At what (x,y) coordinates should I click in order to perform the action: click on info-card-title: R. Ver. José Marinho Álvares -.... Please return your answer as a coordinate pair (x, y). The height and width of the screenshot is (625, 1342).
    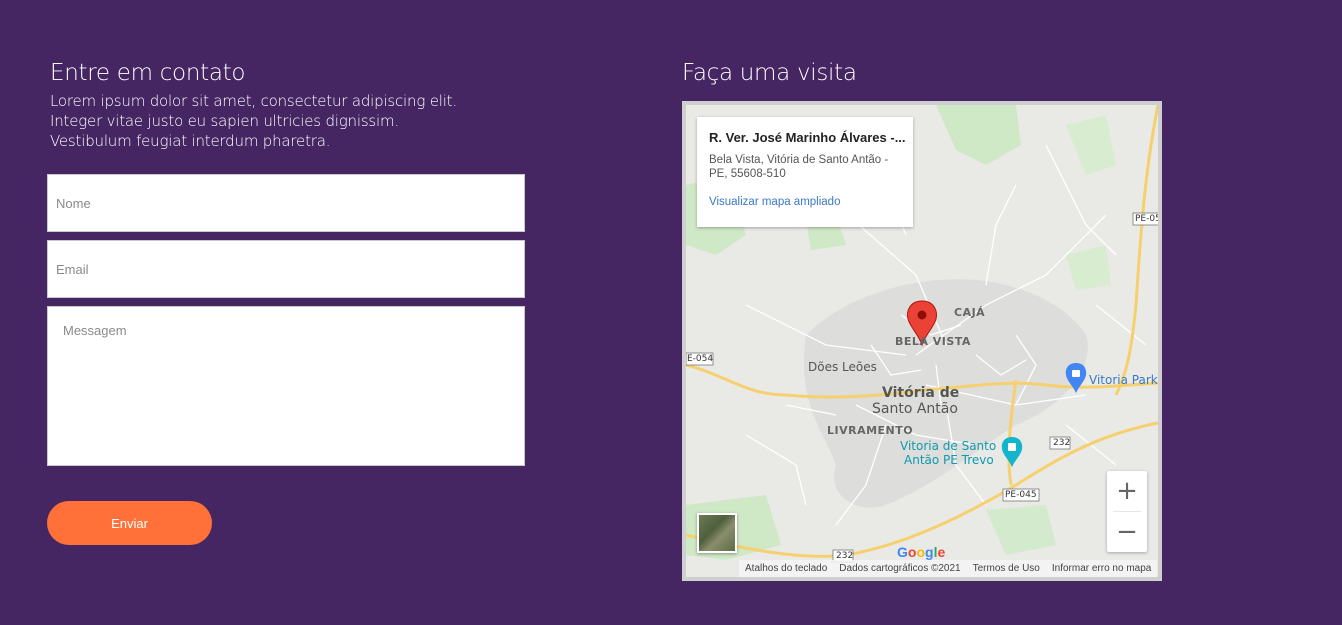
    Looking at the image, I should click on (807, 137).